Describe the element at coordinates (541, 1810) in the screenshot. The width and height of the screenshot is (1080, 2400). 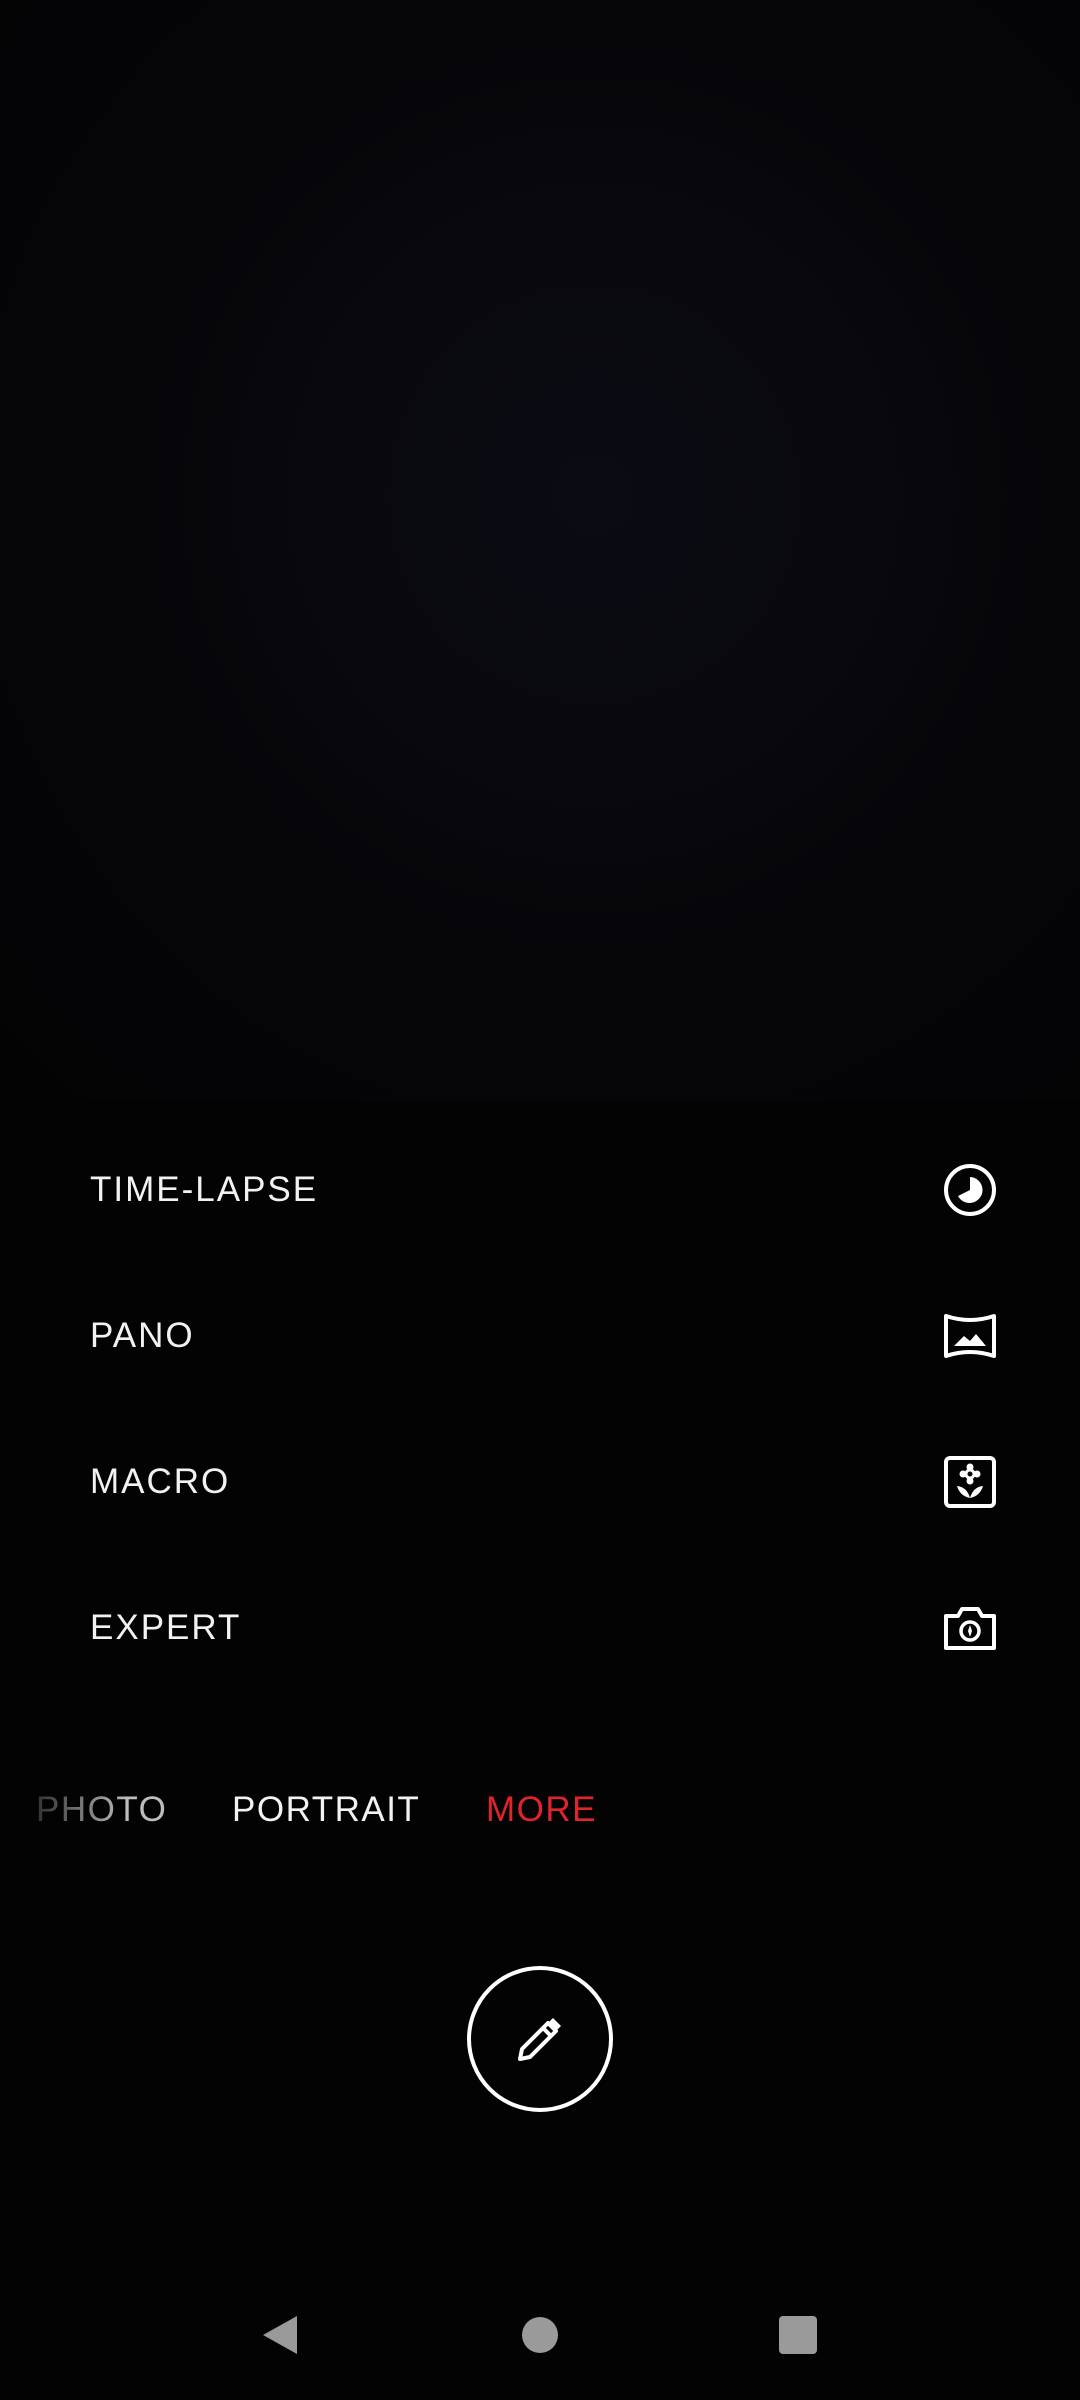
I see `mode-tab-more: MORE` at that location.